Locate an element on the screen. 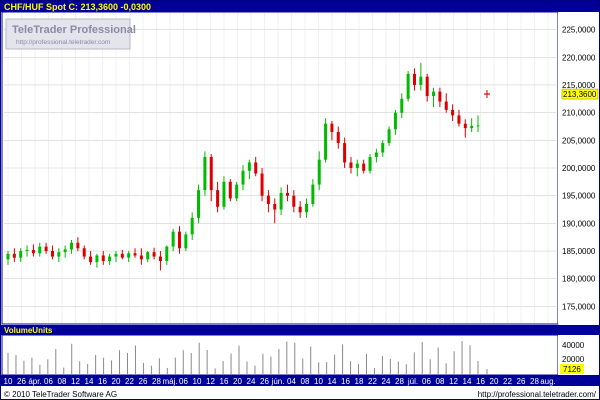  y-tick-label: 195,0000 is located at coordinates (579, 196).